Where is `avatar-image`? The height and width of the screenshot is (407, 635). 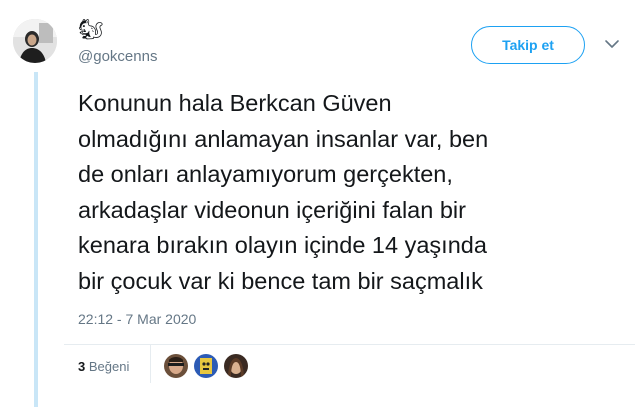
avatar-image is located at coordinates (35, 41).